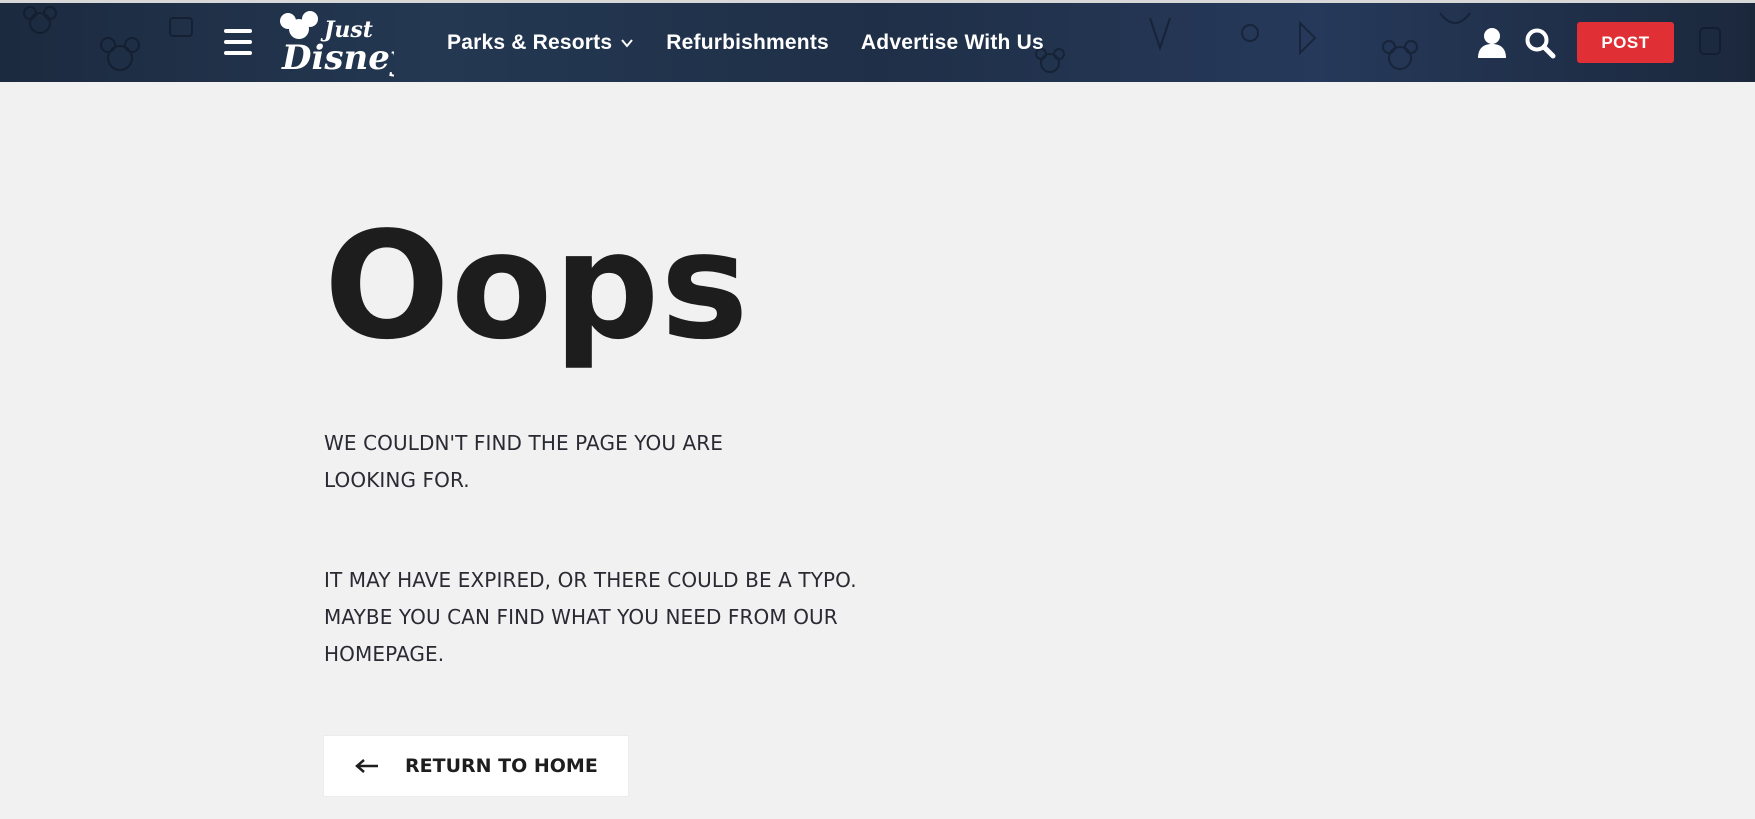 The width and height of the screenshot is (1755, 819). What do you see at coordinates (337, 57) in the screenshot?
I see `svg-text: Disney` at bounding box center [337, 57].